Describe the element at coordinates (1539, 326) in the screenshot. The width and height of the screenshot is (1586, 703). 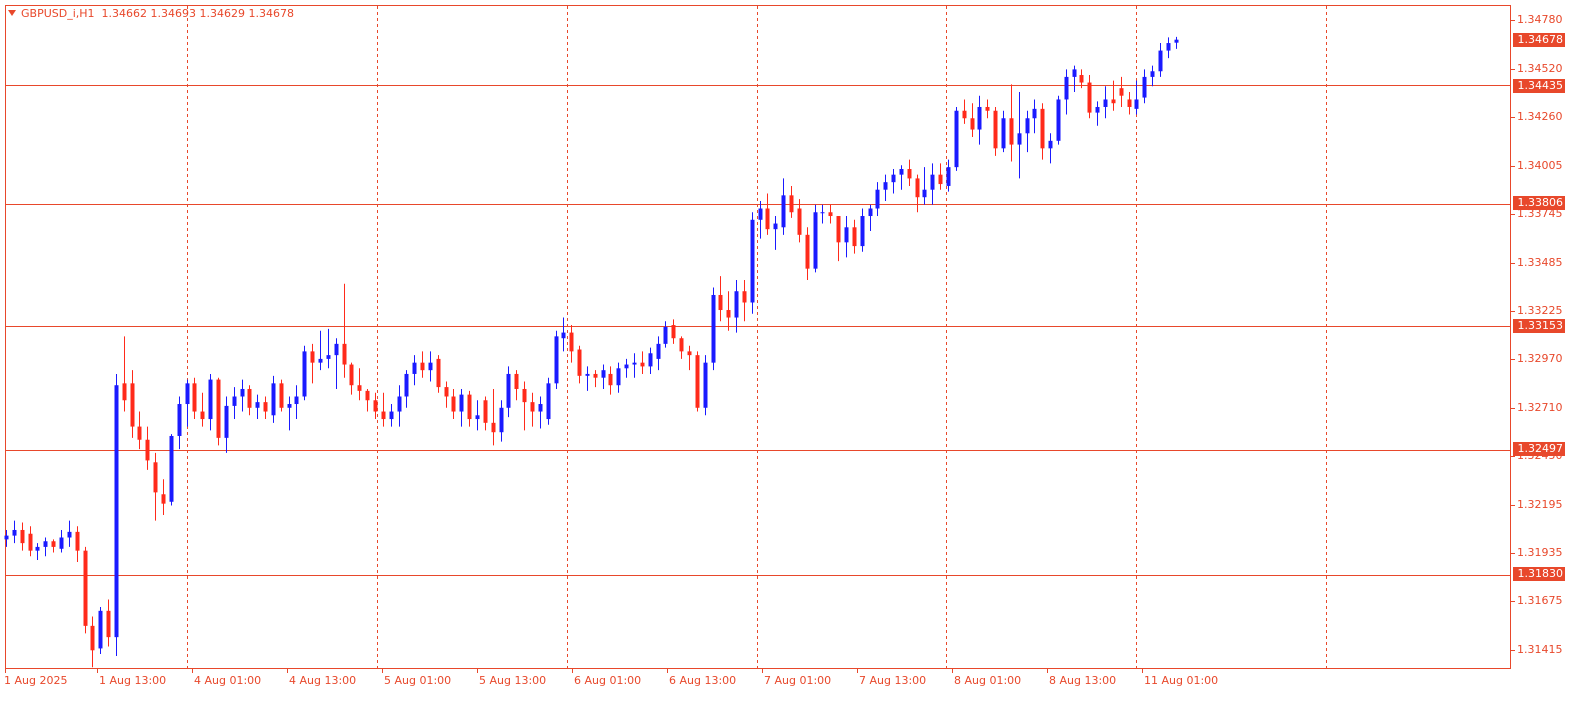
I see `level-price-badge: 1.33153` at that location.